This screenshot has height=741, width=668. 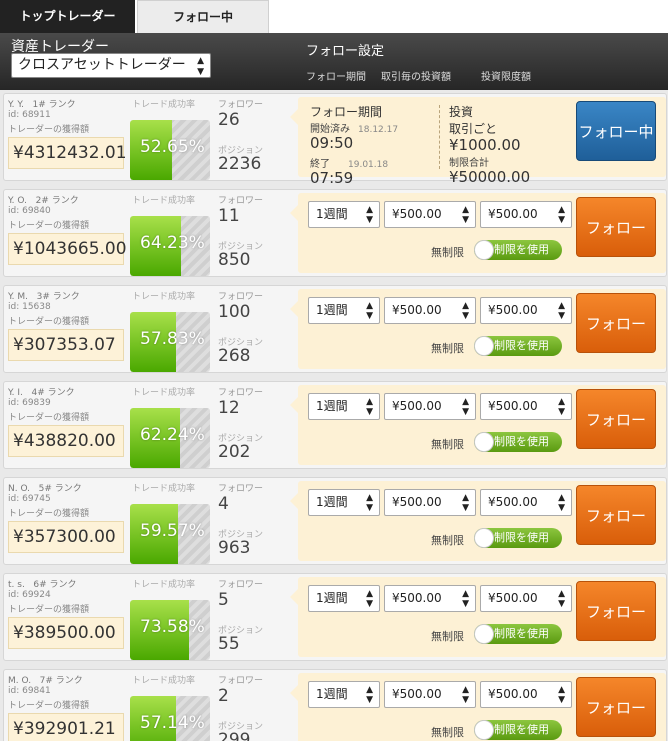 I want to click on following-button: フォロー中, so click(x=616, y=131).